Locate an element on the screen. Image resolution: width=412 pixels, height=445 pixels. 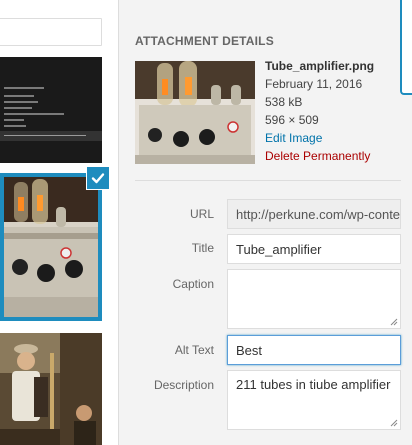
caption-label: Caption is located at coordinates (193, 284).